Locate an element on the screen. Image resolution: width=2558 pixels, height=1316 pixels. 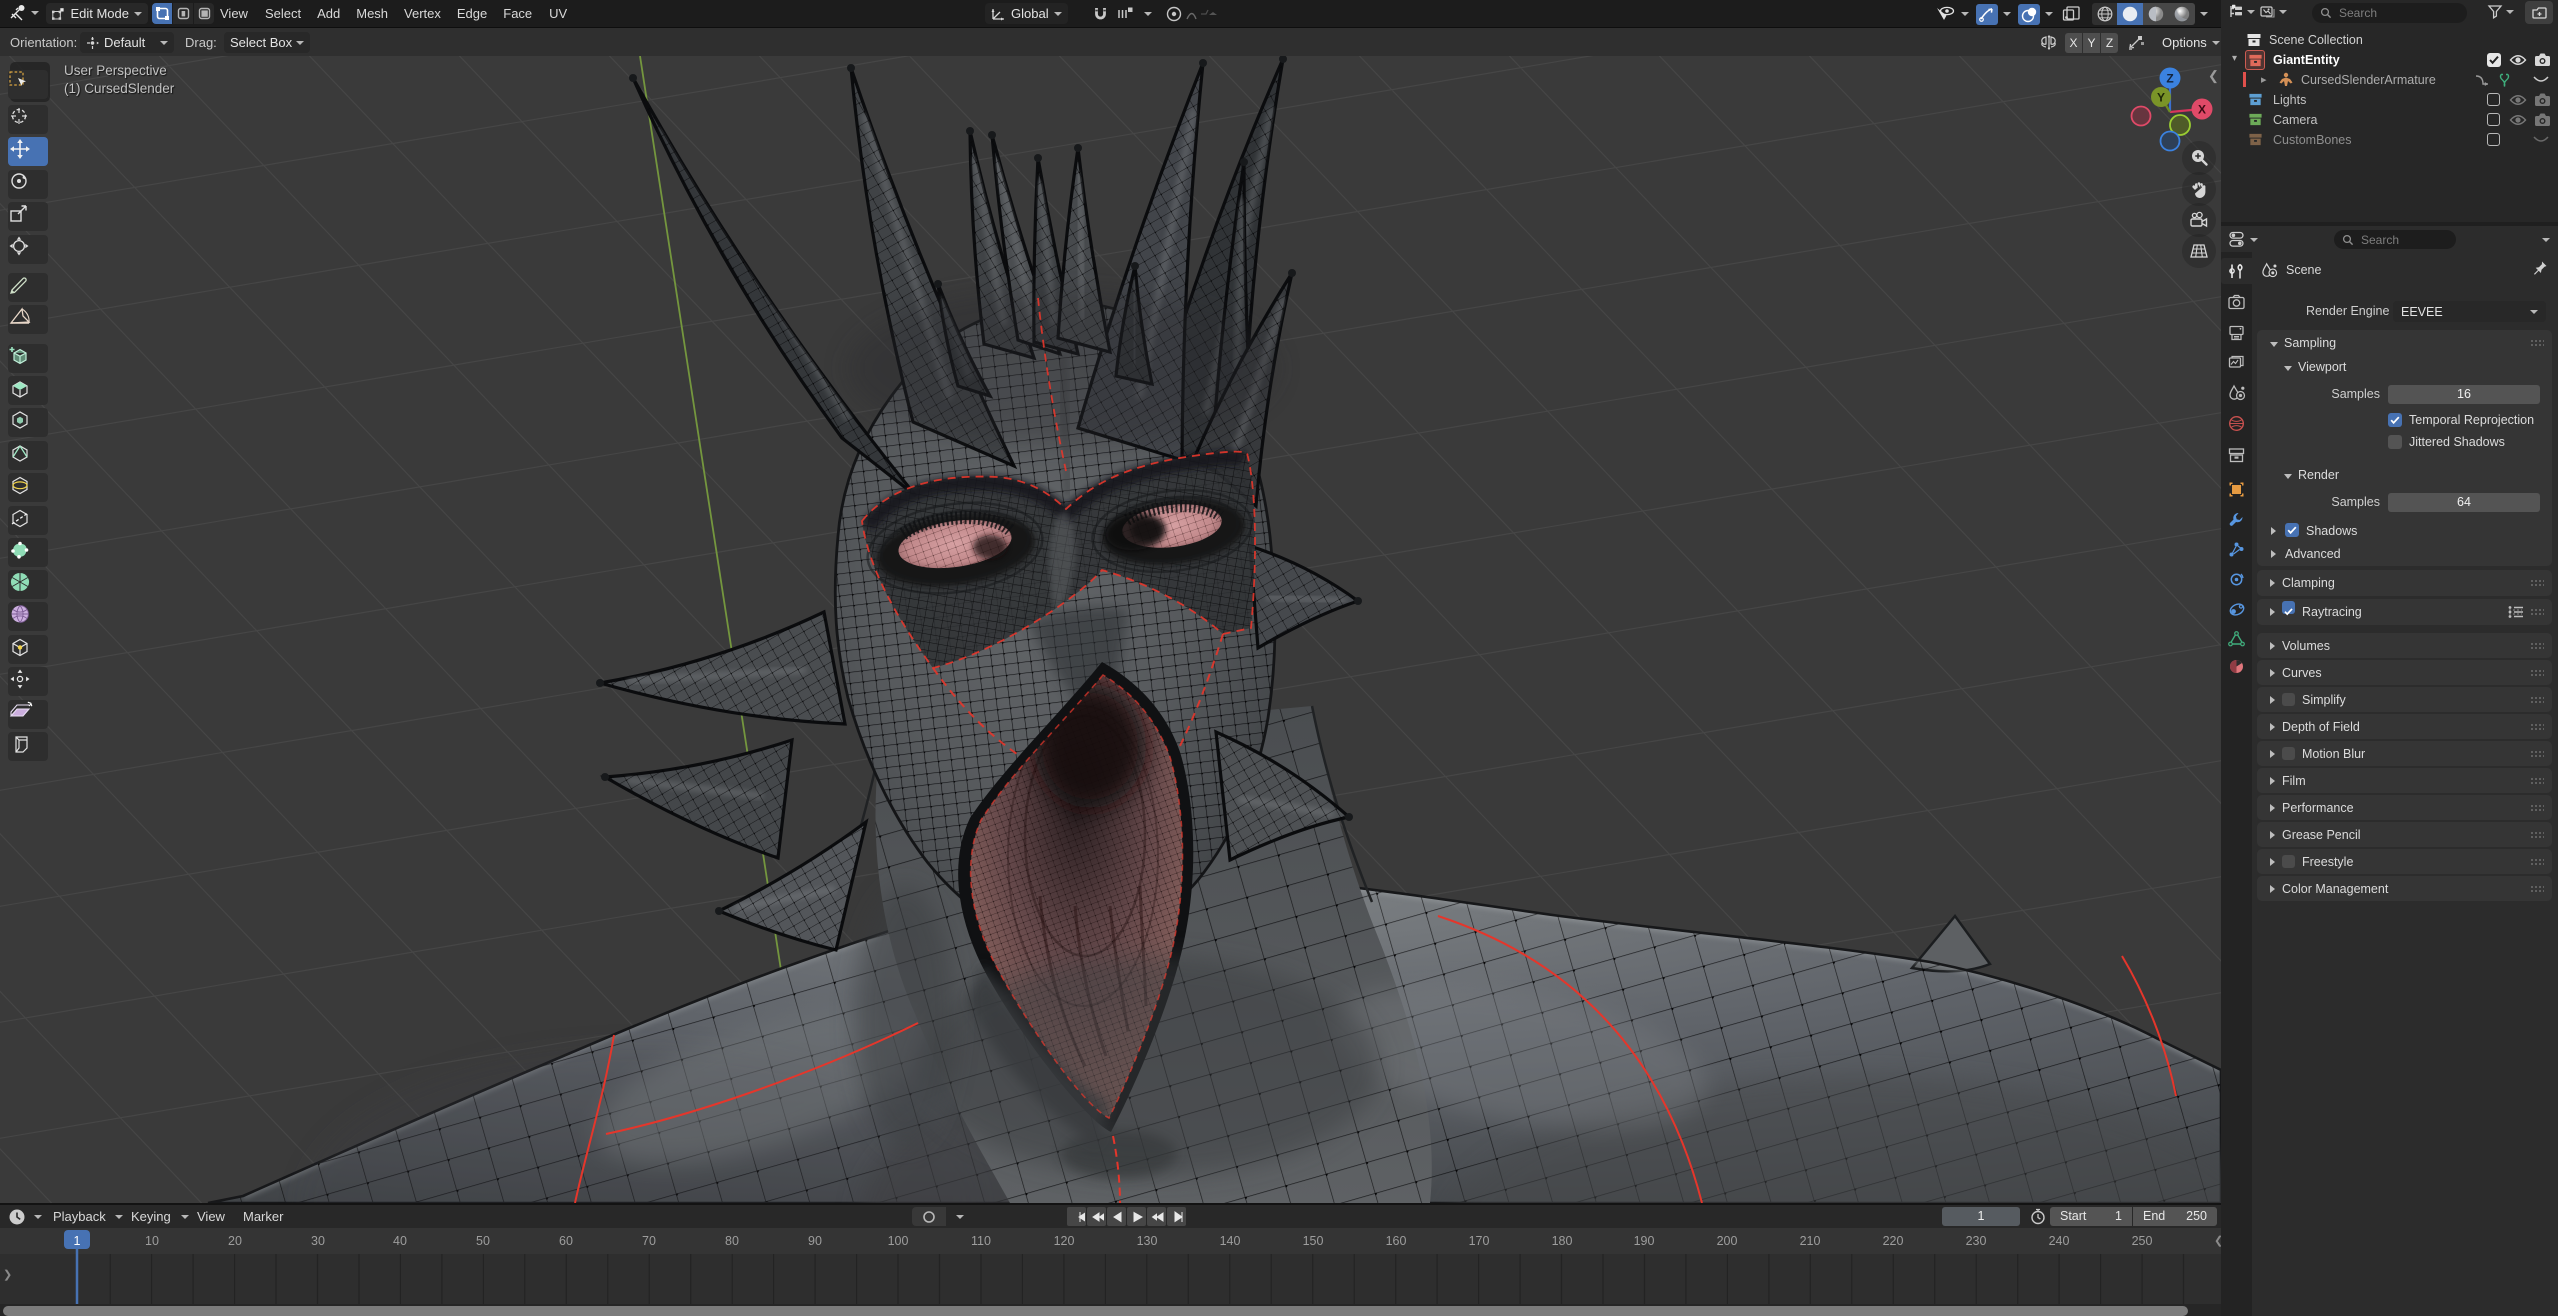
svg-text: Z is located at coordinates (2169, 79).